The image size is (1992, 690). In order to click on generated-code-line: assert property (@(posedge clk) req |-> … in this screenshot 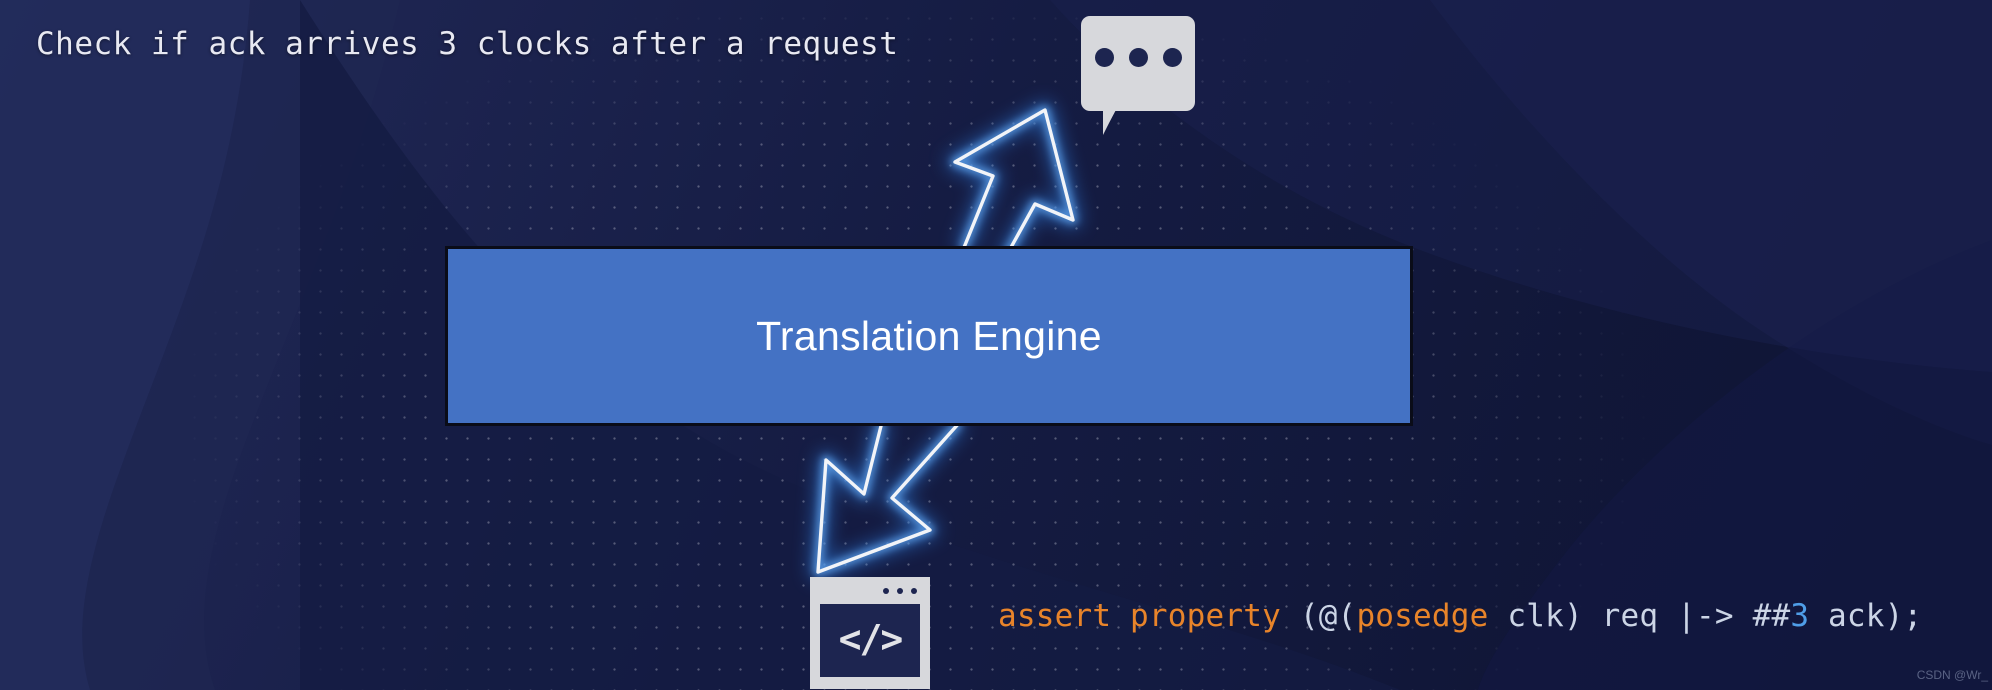, I will do `click(1460, 616)`.